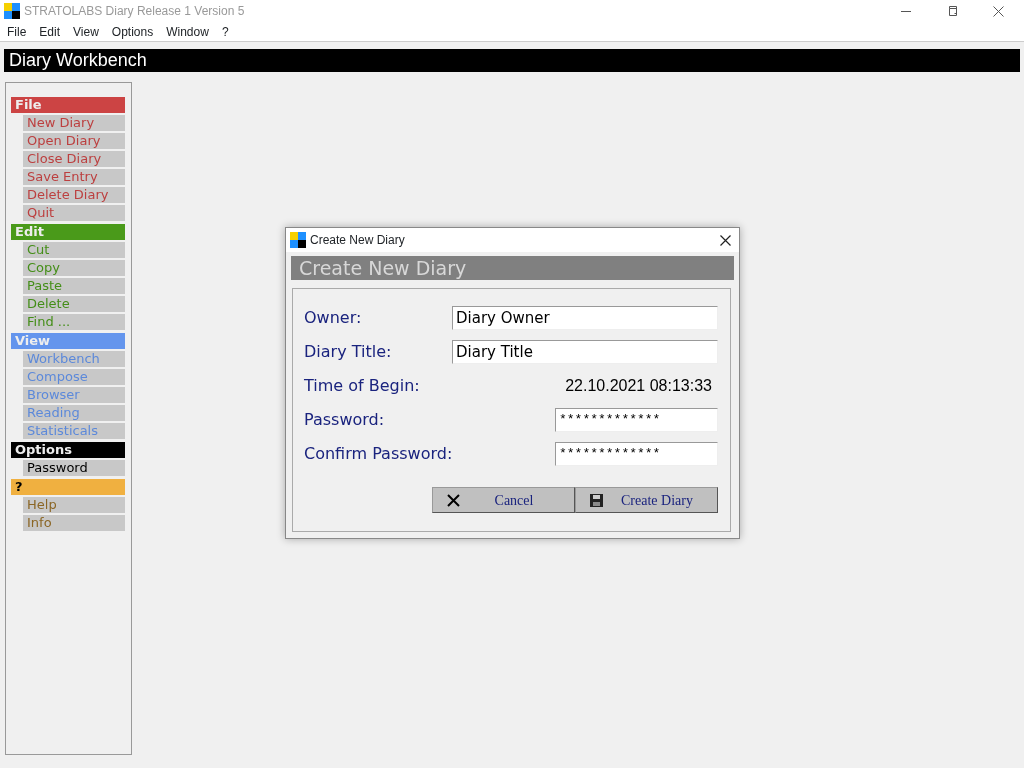  What do you see at coordinates (952, 11) in the screenshot?
I see `restore-icon` at bounding box center [952, 11].